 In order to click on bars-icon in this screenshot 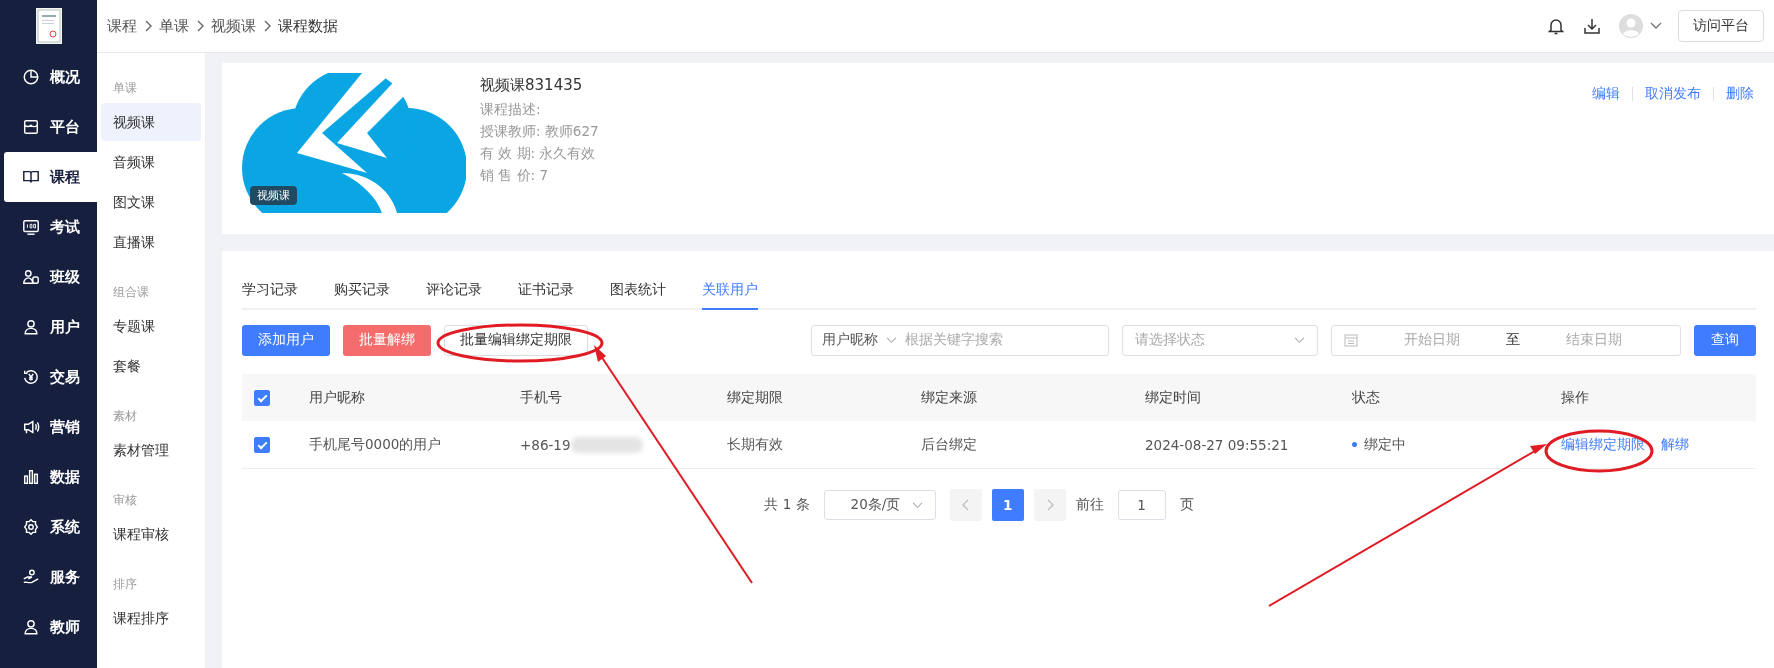, I will do `click(31, 477)`.